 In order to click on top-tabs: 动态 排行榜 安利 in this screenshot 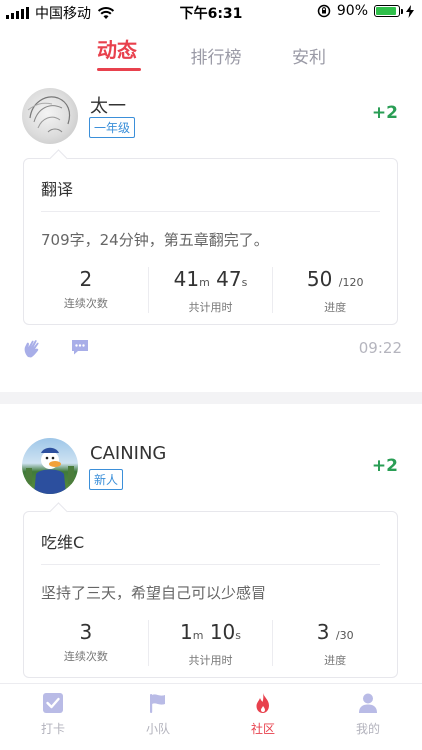, I will do `click(211, 54)`.